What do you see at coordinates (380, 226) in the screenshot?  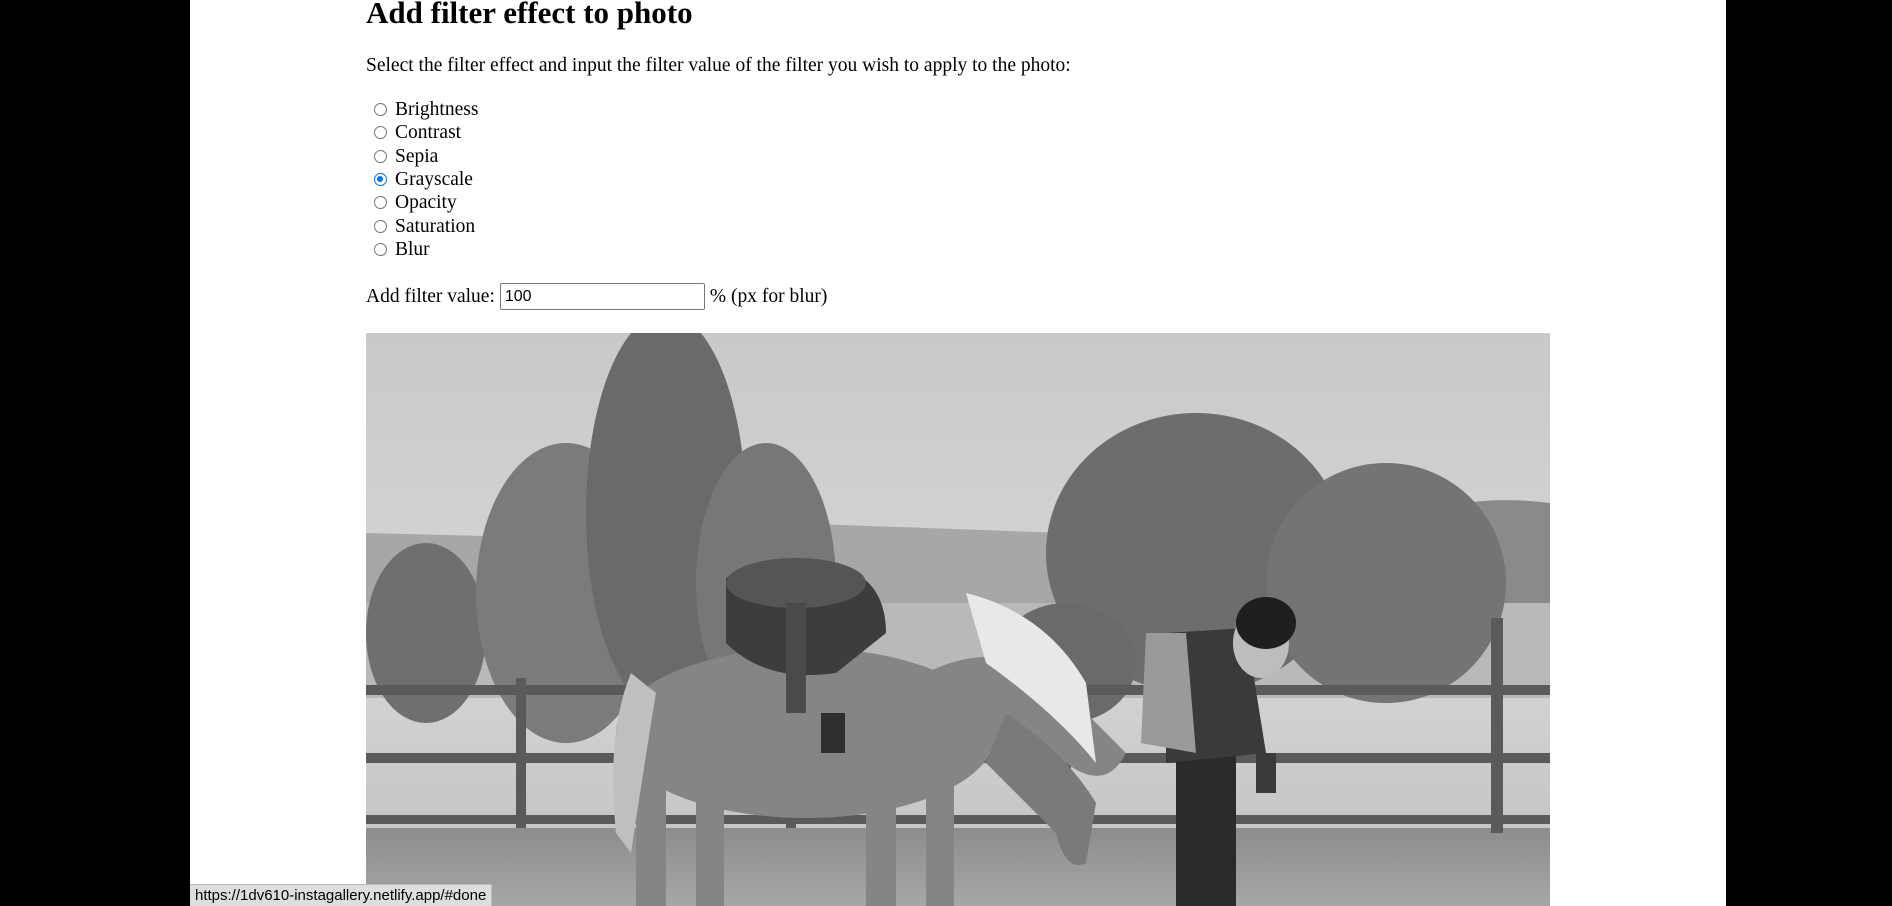 I see `saturation-radio` at bounding box center [380, 226].